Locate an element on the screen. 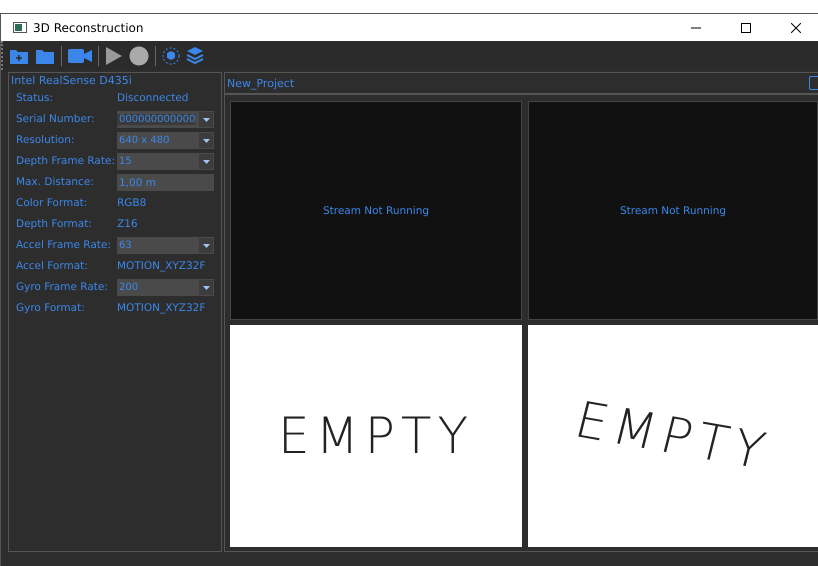 Image resolution: width=818 pixels, height=566 pixels. field-label: Gyro Frame Rate: is located at coordinates (62, 287).